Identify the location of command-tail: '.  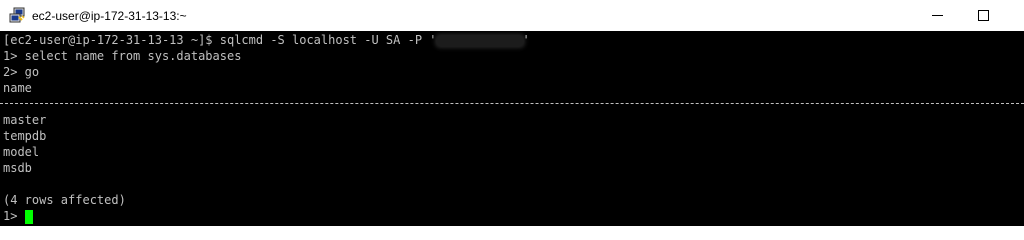
(526, 40).